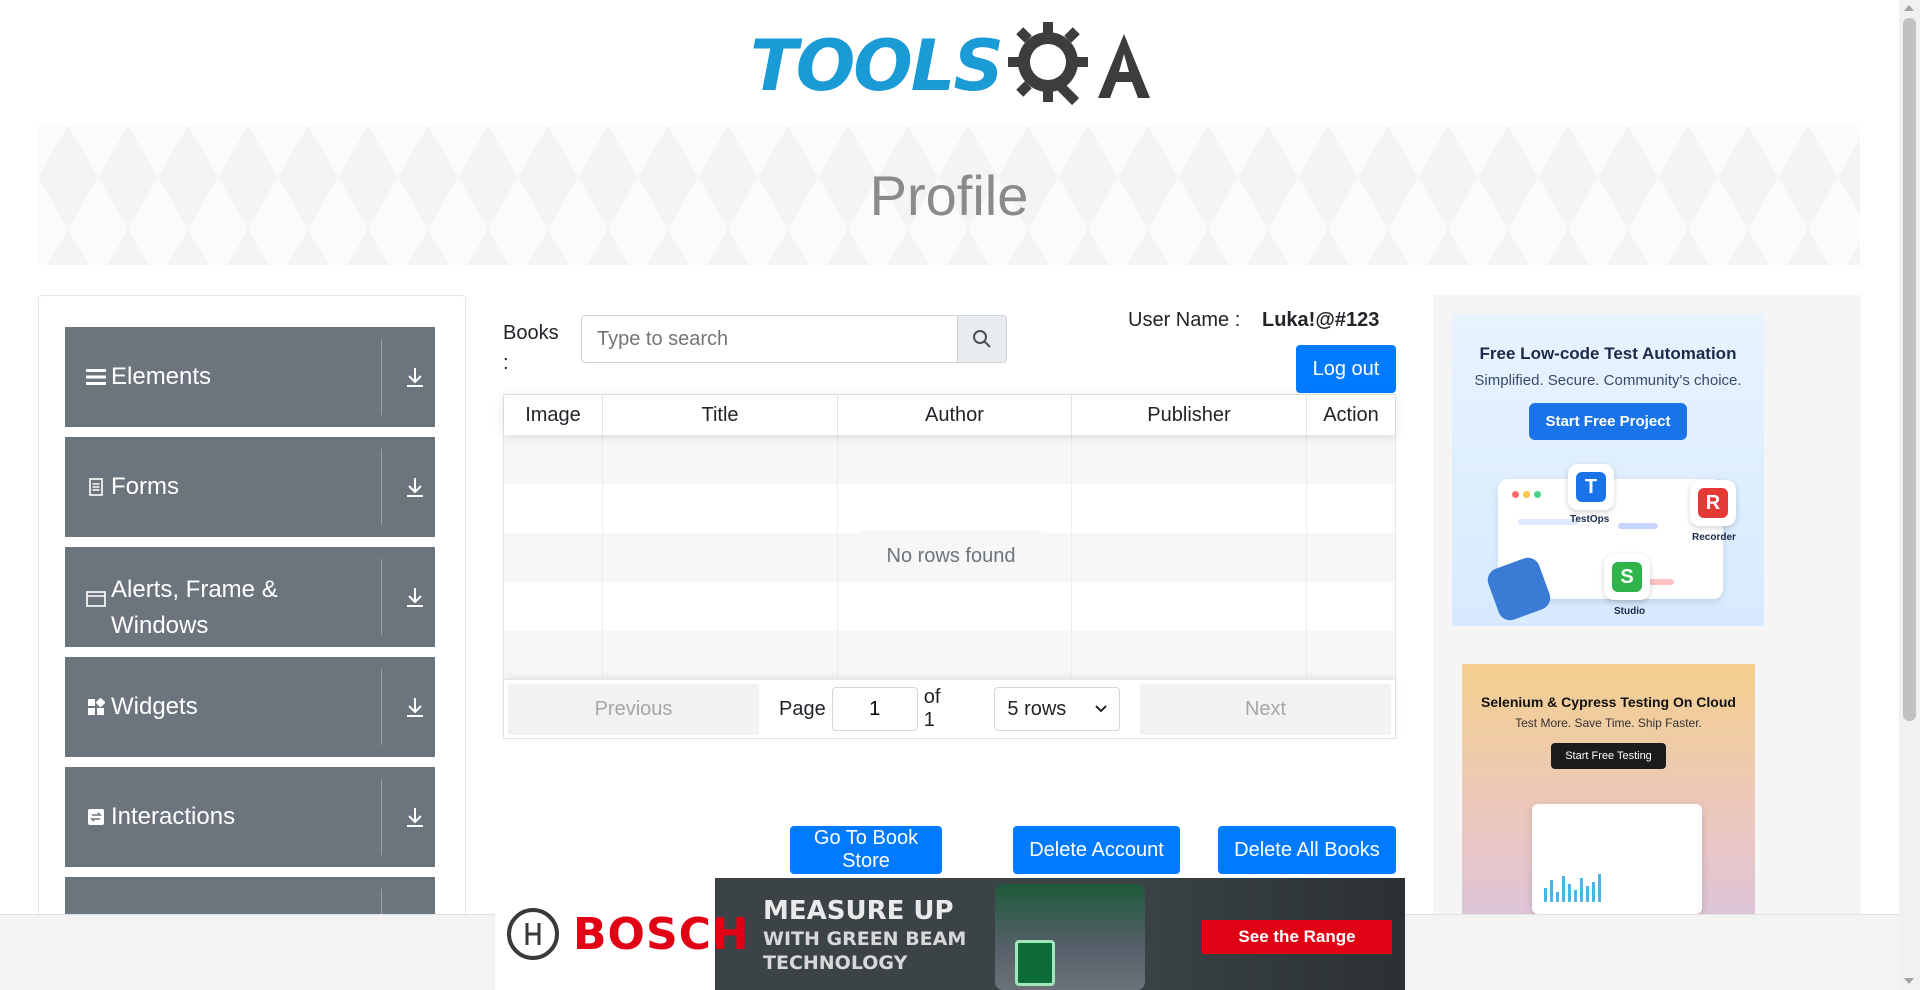 The image size is (1920, 990). I want to click on ad-title: Selenium & Cypress Testing On Cloud, so click(1608, 702).